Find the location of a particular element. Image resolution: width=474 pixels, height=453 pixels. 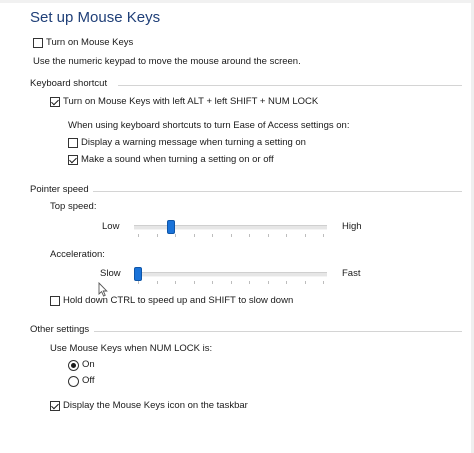

window-top-band is located at coordinates (237, 1).